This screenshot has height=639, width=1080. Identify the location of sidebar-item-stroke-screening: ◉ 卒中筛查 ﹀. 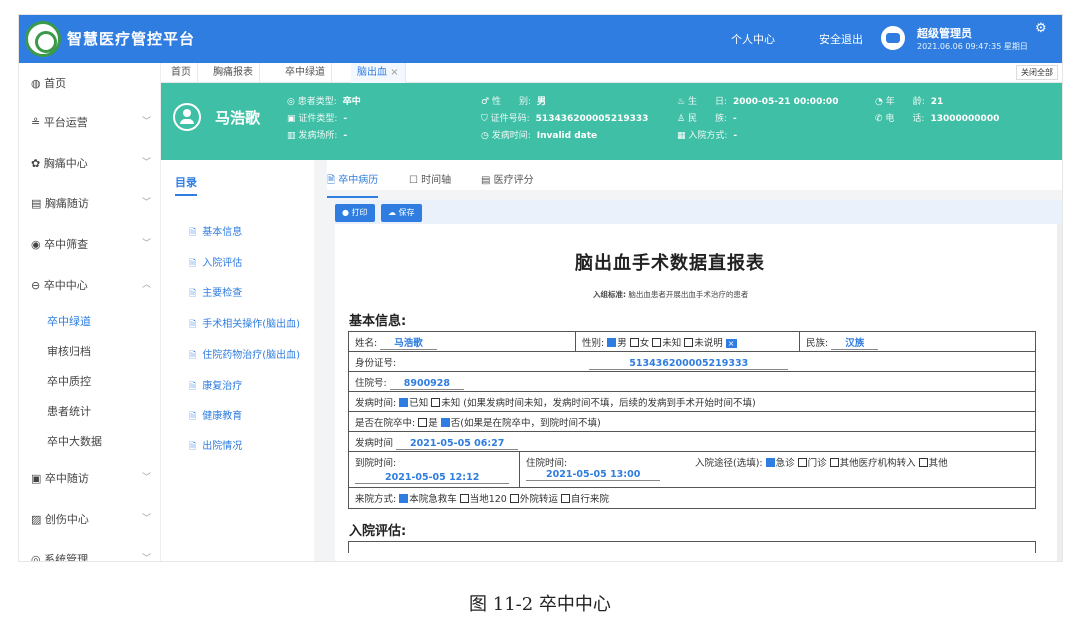
(91, 244).